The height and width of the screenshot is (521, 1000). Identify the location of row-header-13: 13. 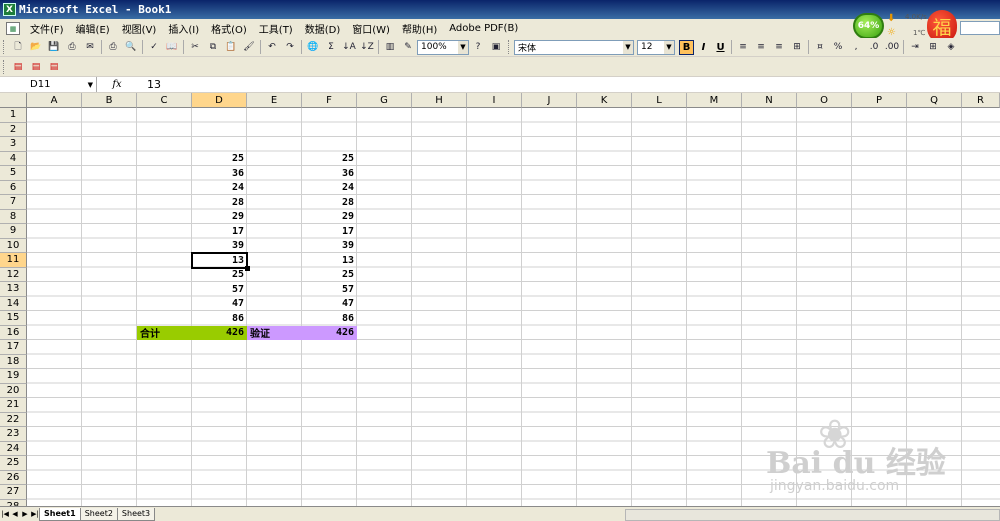
(13, 289).